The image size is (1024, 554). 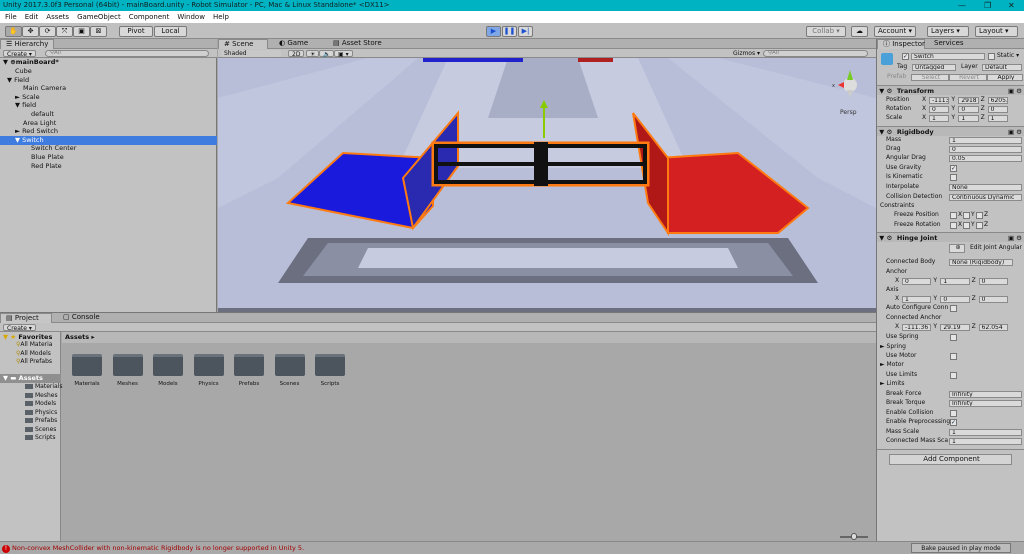 What do you see at coordinates (243, 44) in the screenshot?
I see `tab-scene: # Scene` at bounding box center [243, 44].